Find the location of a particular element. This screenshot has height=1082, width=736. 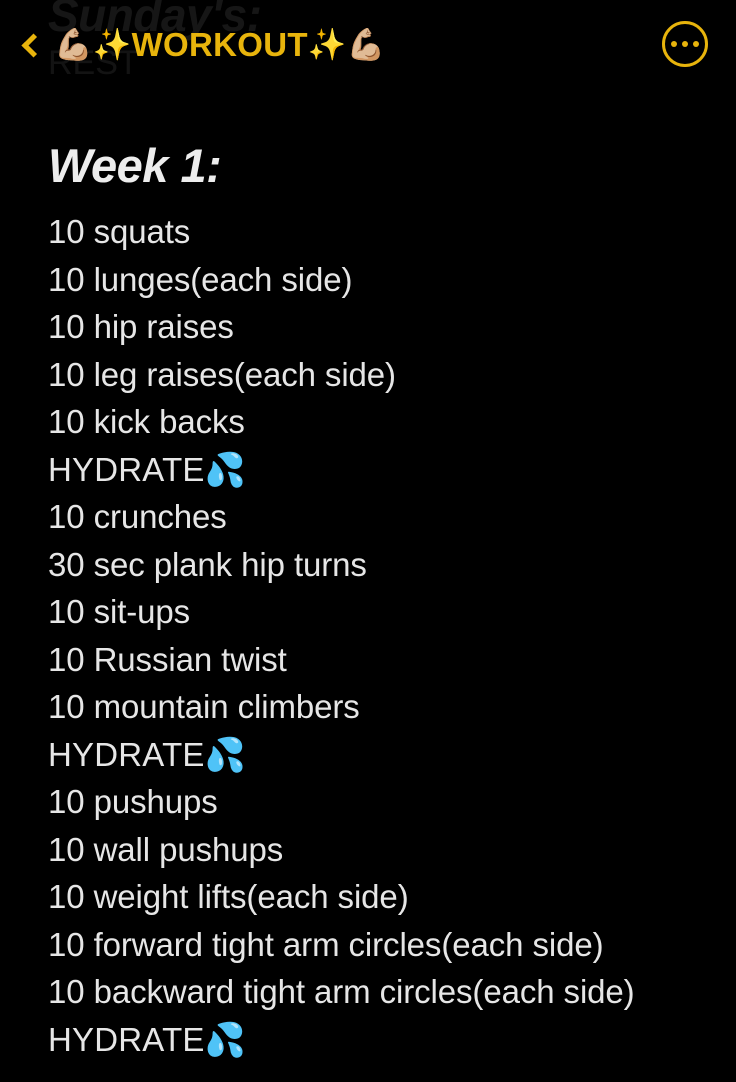

exercise-list-item: 10 wall pushups is located at coordinates (166, 849).